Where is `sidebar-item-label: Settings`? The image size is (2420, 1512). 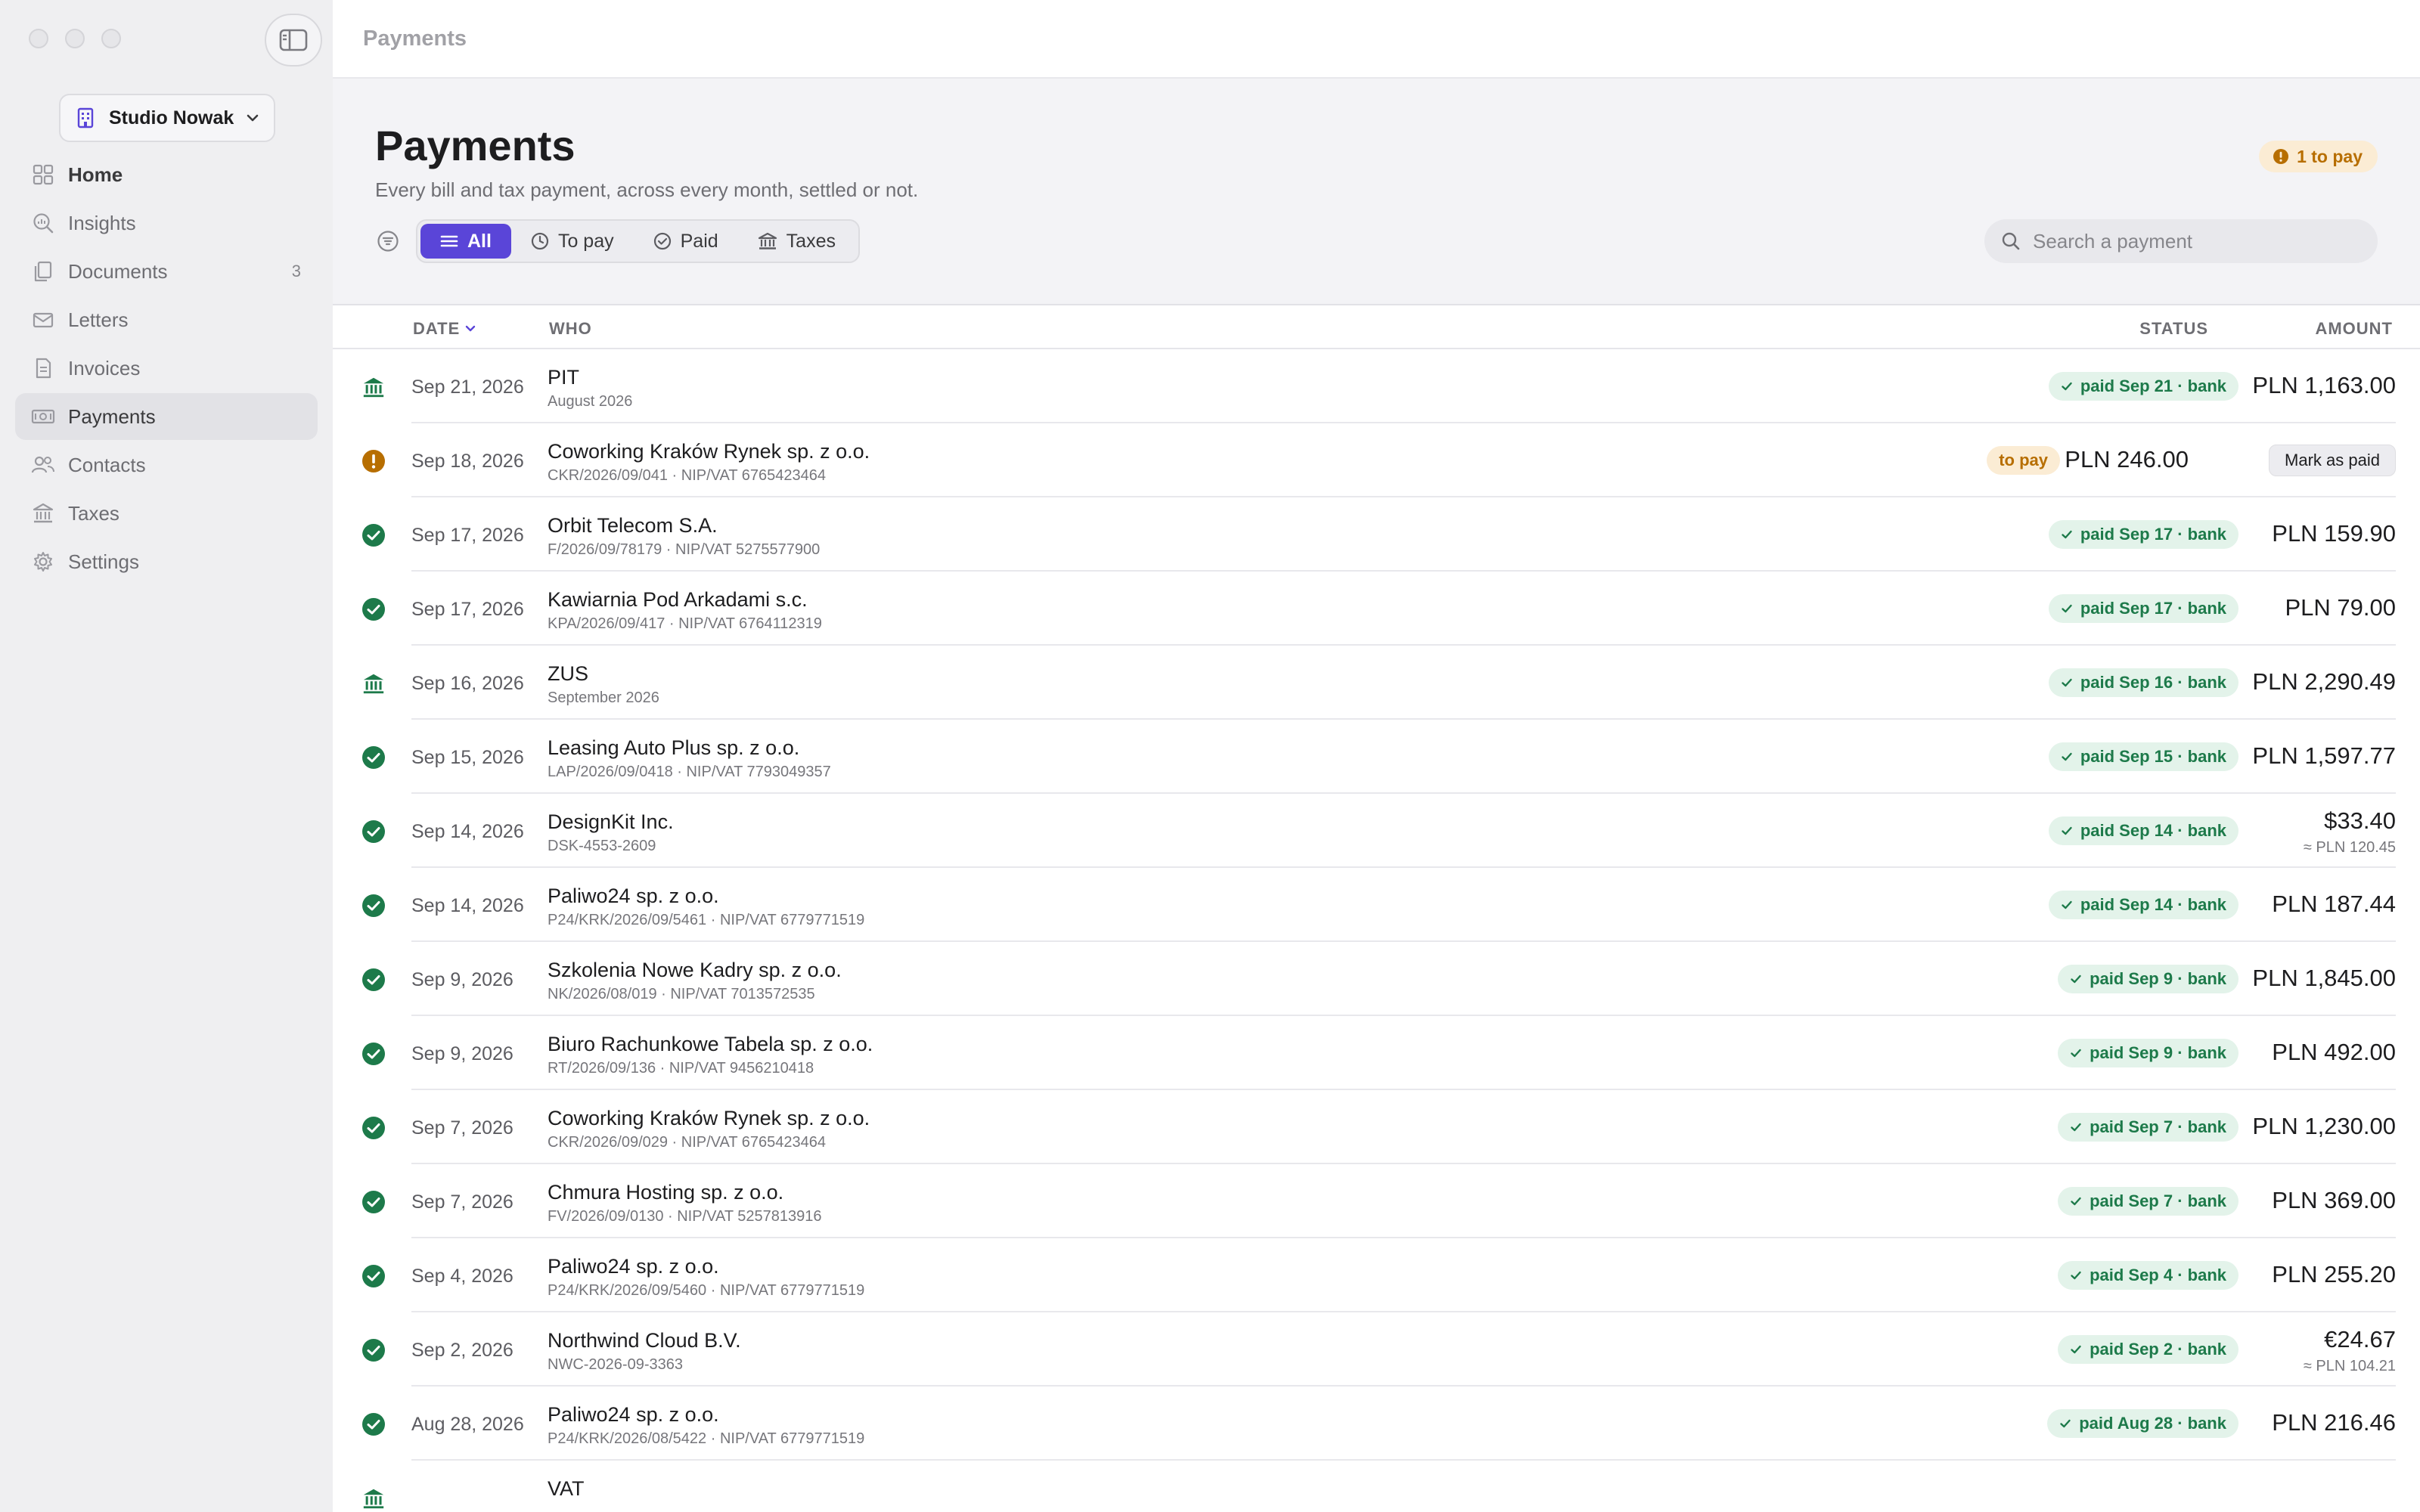 sidebar-item-label: Settings is located at coordinates (104, 561).